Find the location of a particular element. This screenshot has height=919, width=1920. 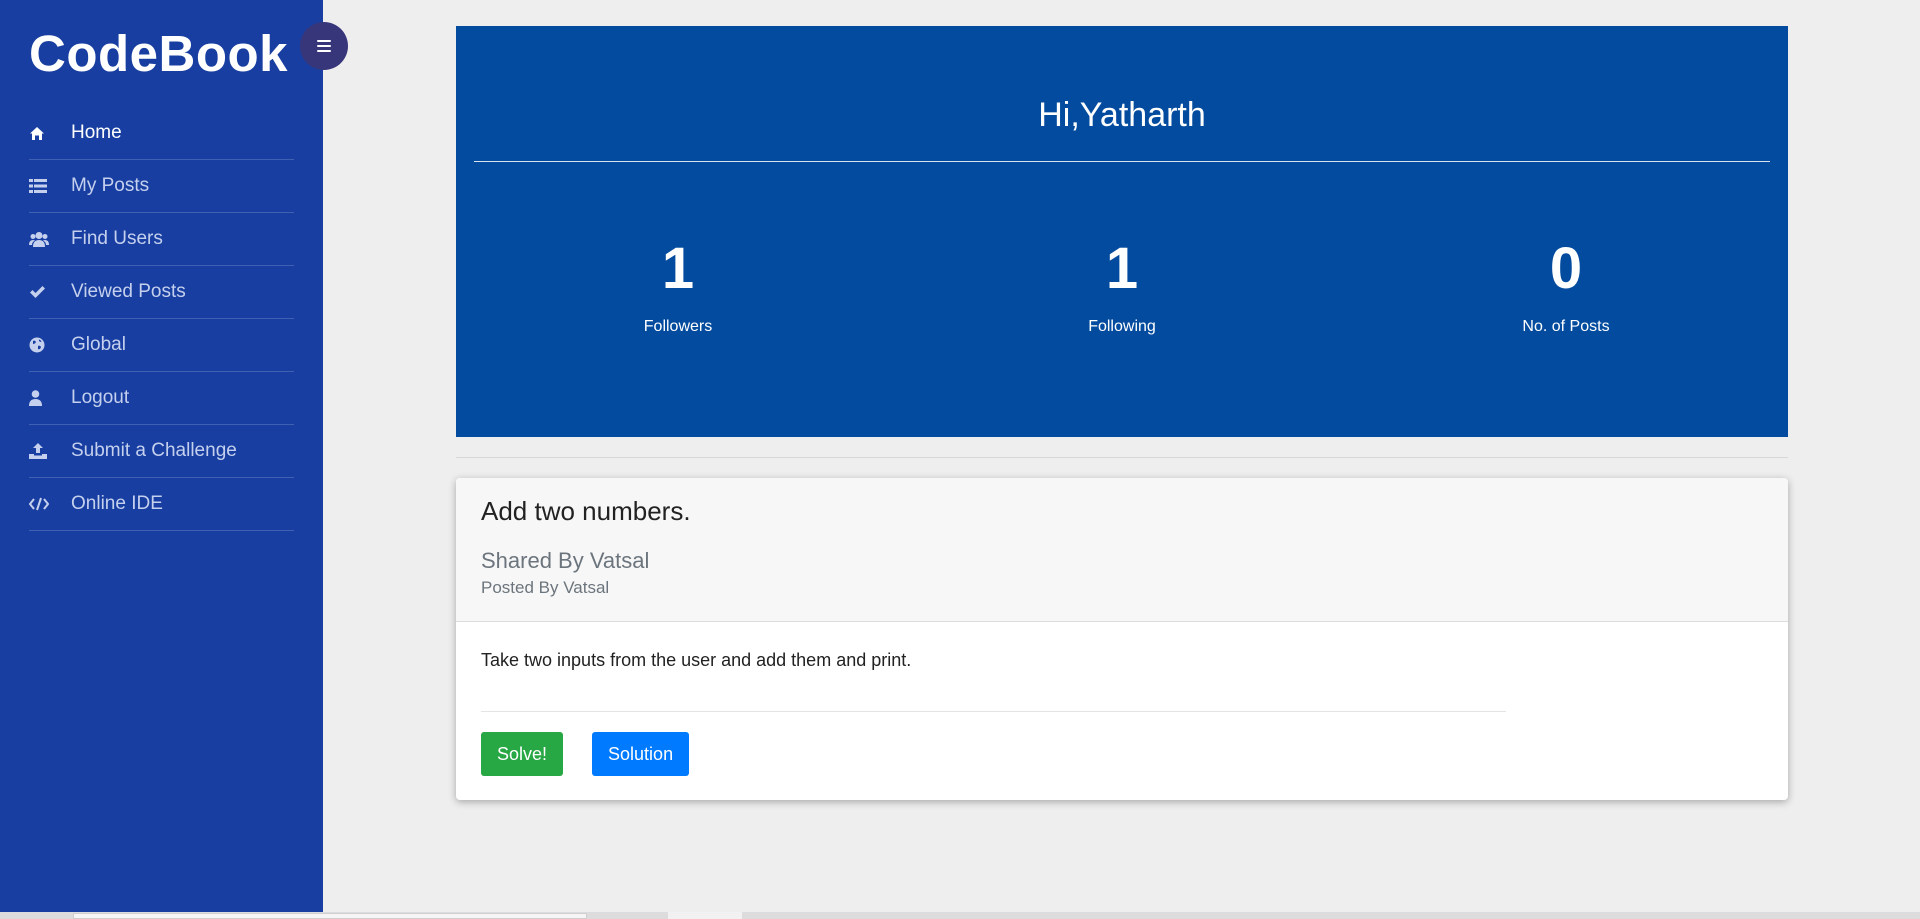

sidebar-item-global: Global is located at coordinates (161, 345).